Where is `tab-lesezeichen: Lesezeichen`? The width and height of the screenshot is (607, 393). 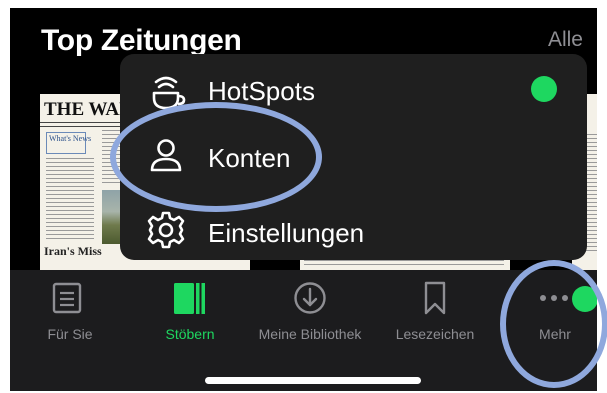
tab-lesezeichen: Lesezeichen is located at coordinates (435, 312).